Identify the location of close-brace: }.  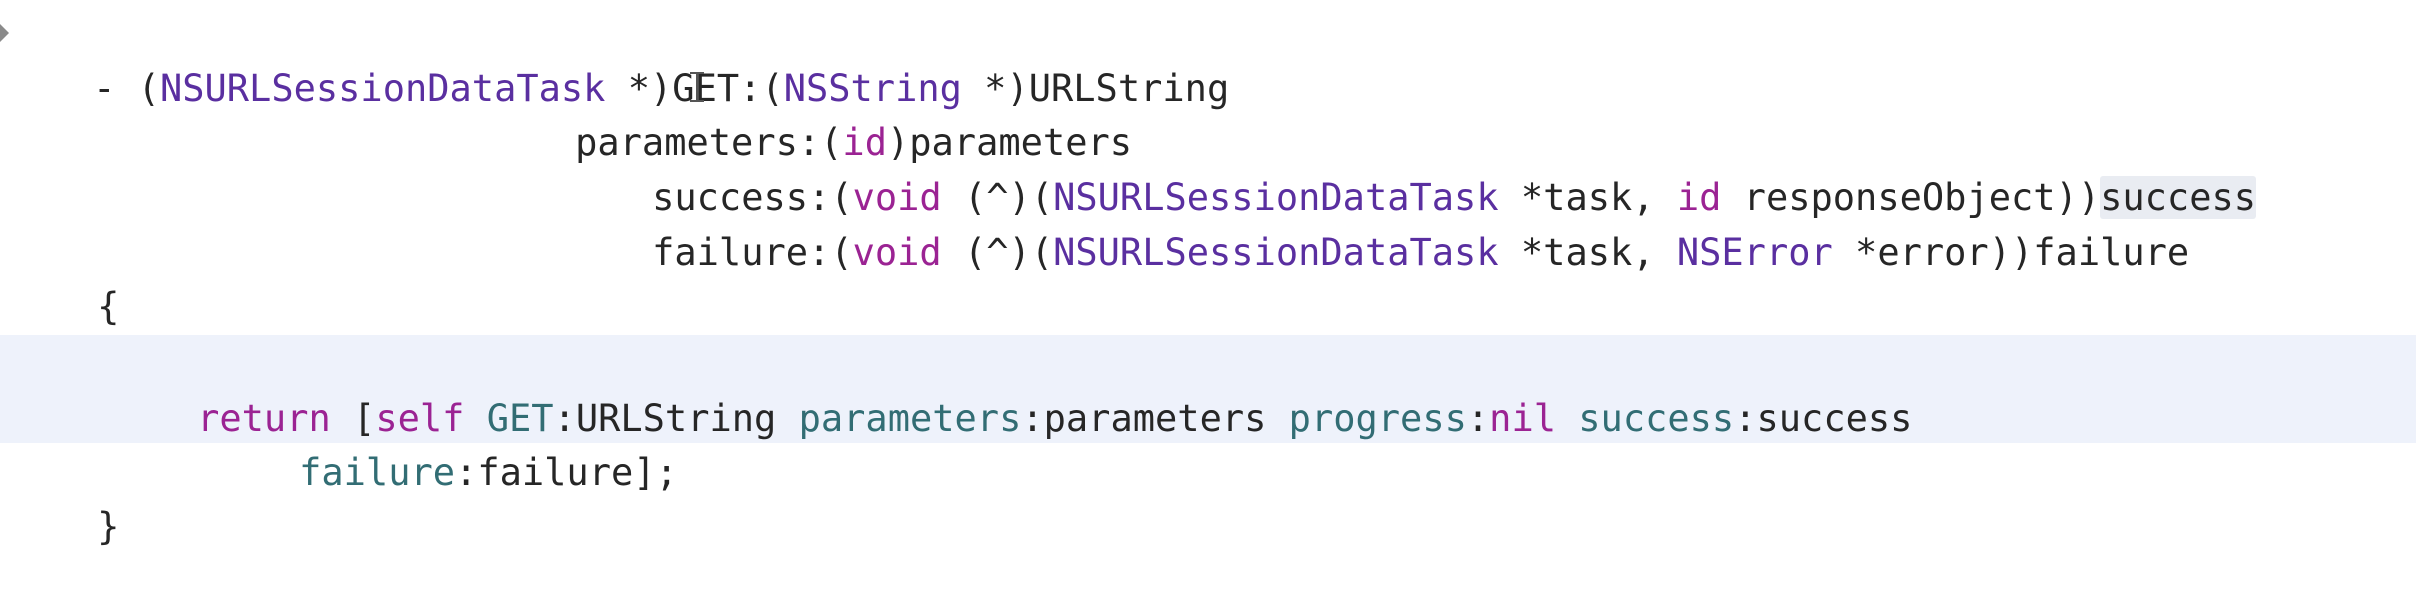
(108, 526).